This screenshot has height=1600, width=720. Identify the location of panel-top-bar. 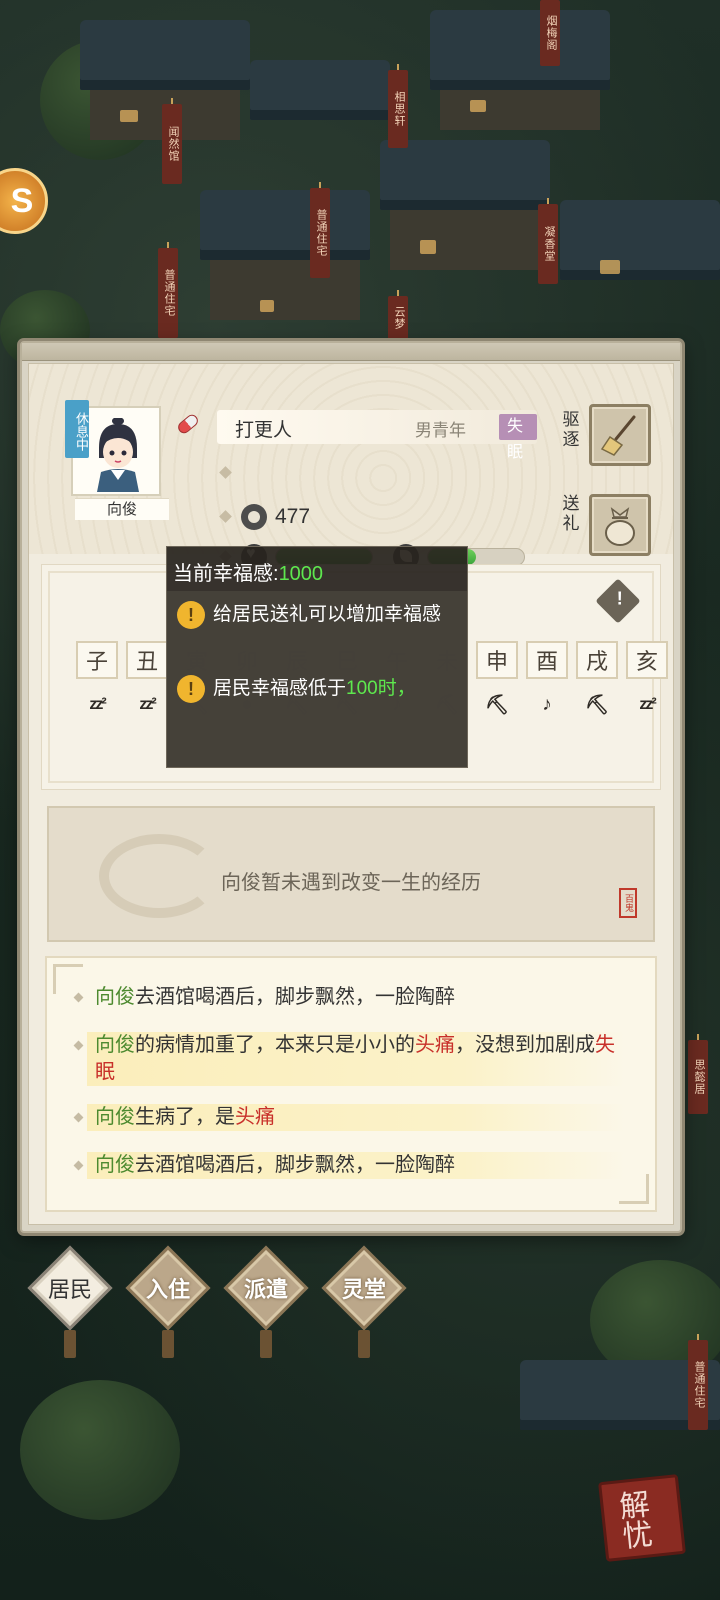
(351, 352).